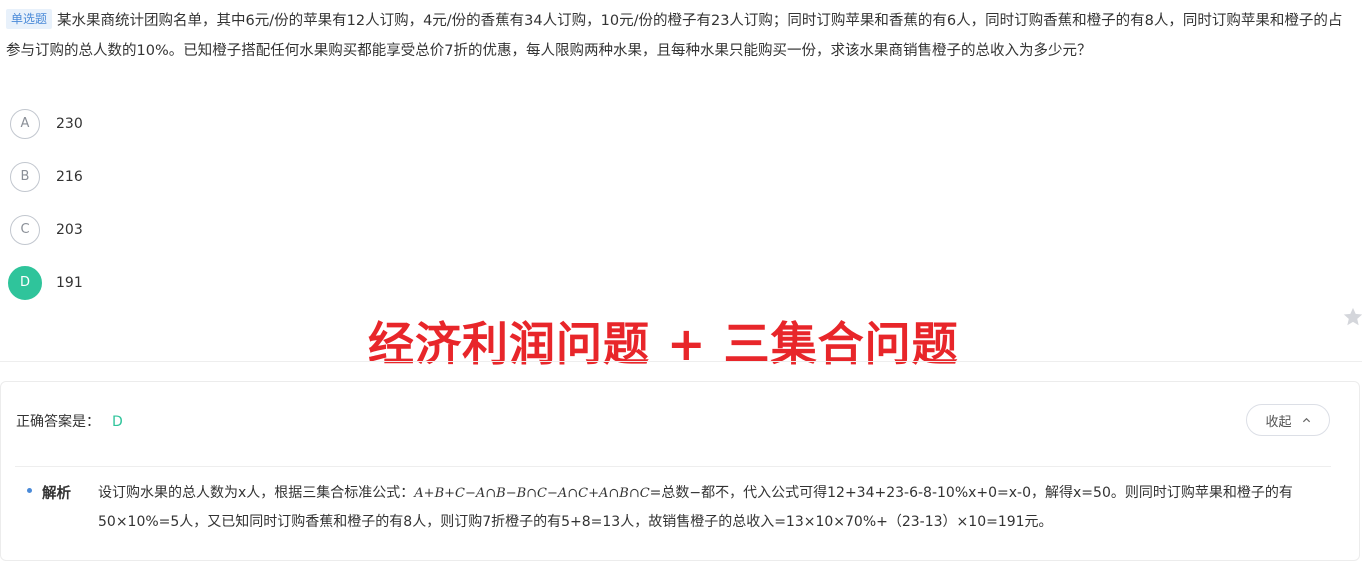 This screenshot has width=1362, height=561. I want to click on collapse-label: 收起, so click(1278, 422).